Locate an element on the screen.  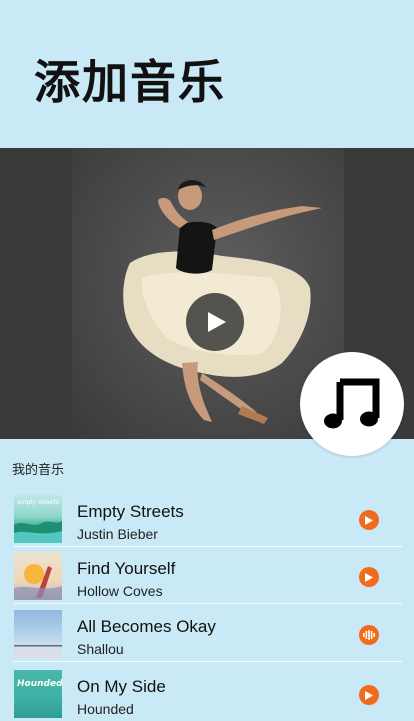
song-title: Empty Streets is located at coordinates (130, 511).